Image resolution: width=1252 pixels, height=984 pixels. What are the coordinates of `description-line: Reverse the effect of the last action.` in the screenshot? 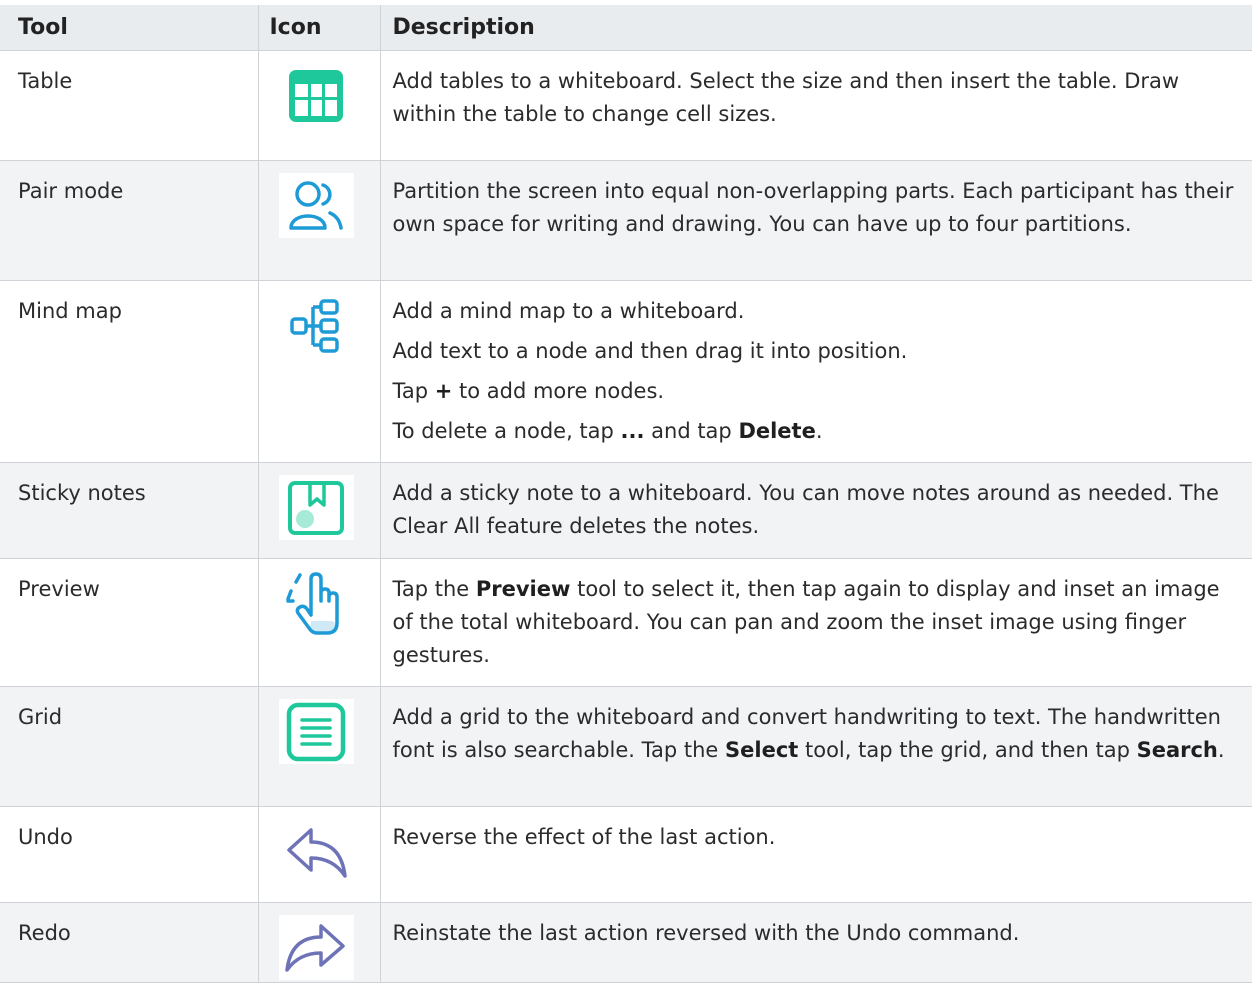 It's located at (818, 837).